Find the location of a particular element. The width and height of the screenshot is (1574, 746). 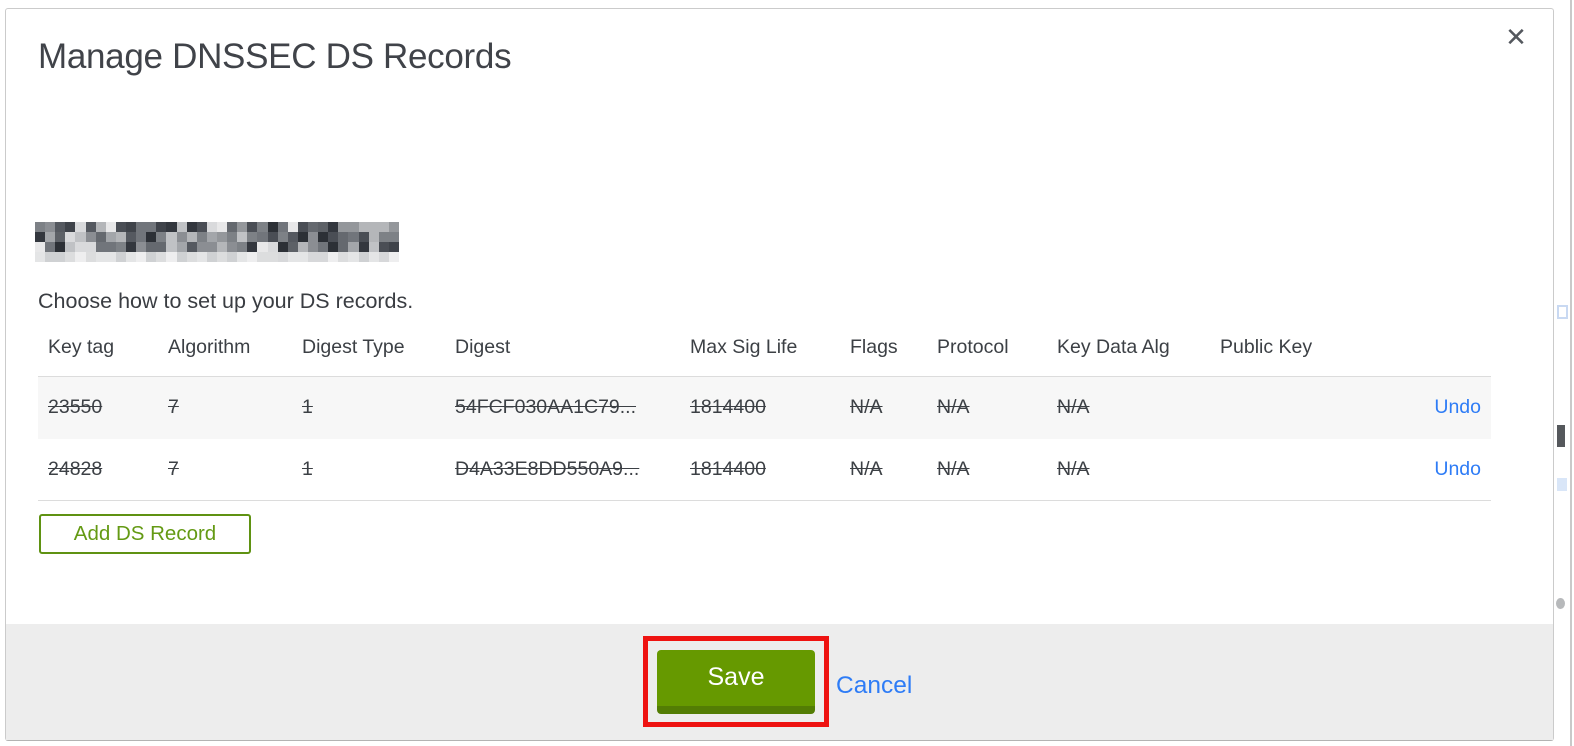

dialog-title: Manage DNSSEC DS Records is located at coordinates (275, 56).